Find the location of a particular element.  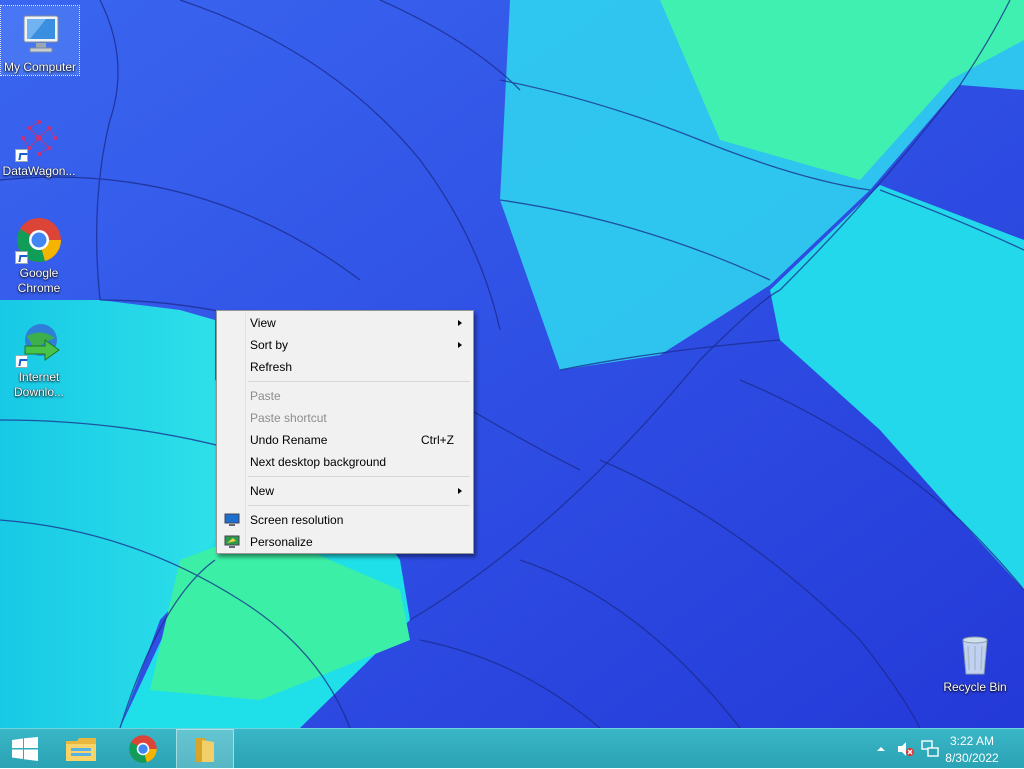

desktop-icon-label: Google Chrome is located at coordinates (39, 280).